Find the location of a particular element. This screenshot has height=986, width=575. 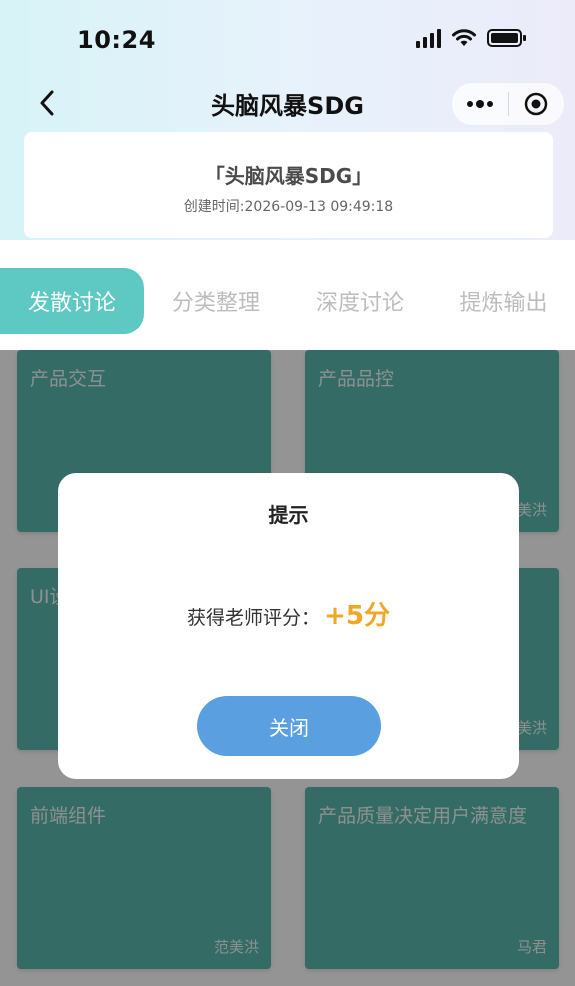

stage-tabs: 发散讨论 分类整理 深度讨论 提炼输出 is located at coordinates (287, 302).